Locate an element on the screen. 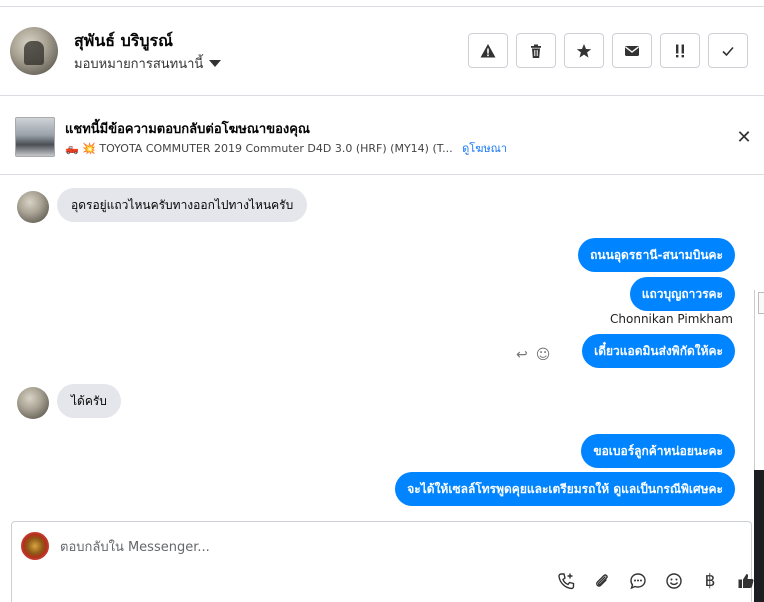  report-button is located at coordinates (488, 50).